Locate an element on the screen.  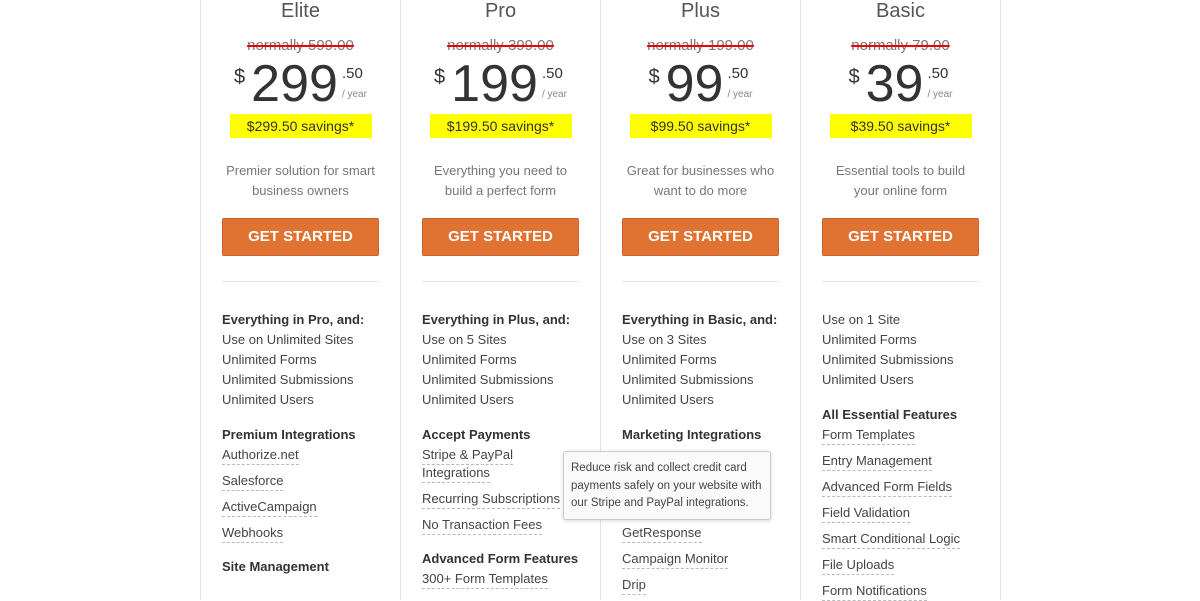
feature-item: ActiveCampaign is located at coordinates (300, 507).